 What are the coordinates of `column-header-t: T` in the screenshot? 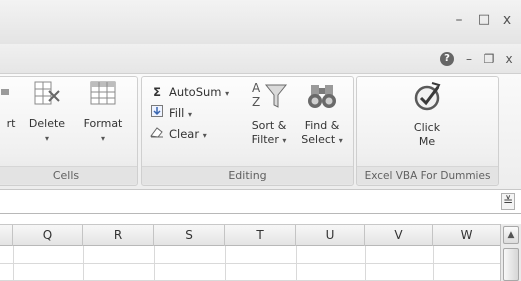 It's located at (260, 236).